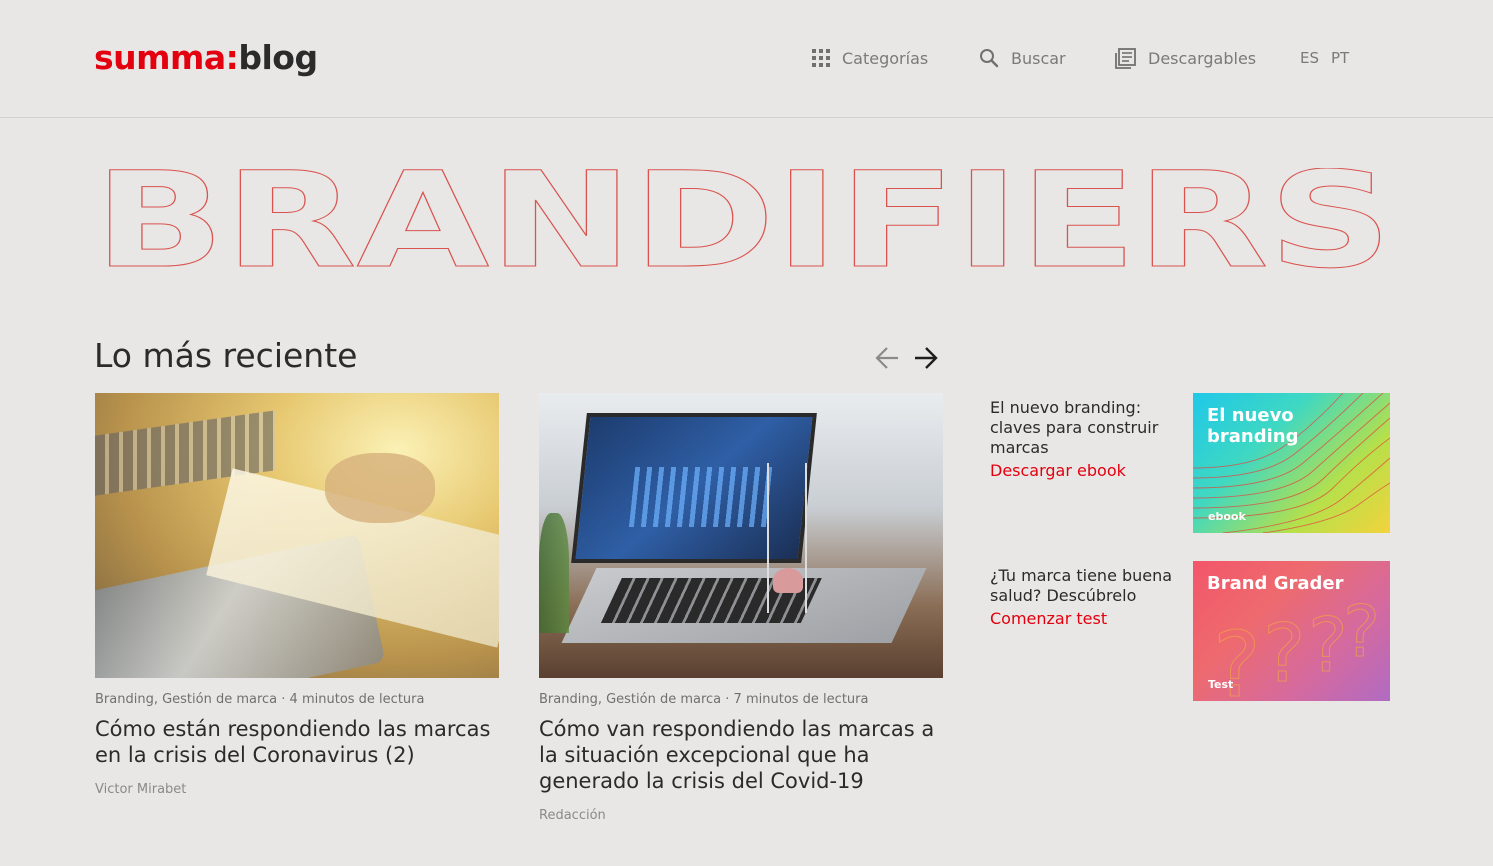  Describe the element at coordinates (572, 815) in the screenshot. I see `article-author: Redacción` at that location.